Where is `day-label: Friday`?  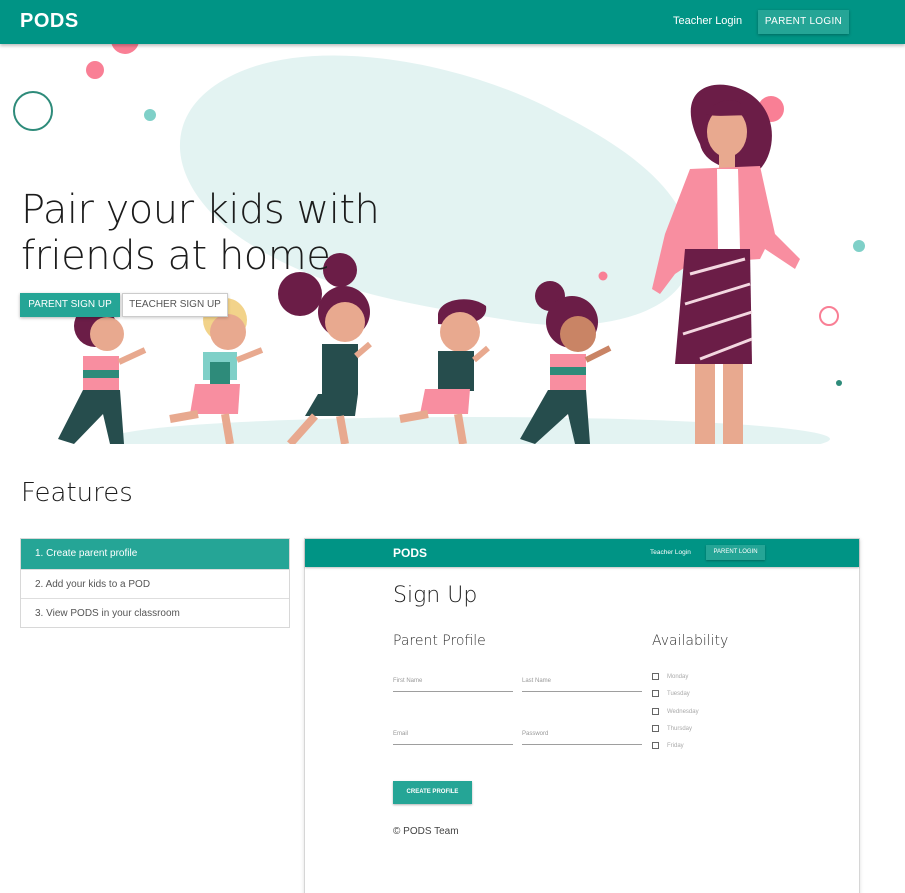
day-label: Friday is located at coordinates (675, 746).